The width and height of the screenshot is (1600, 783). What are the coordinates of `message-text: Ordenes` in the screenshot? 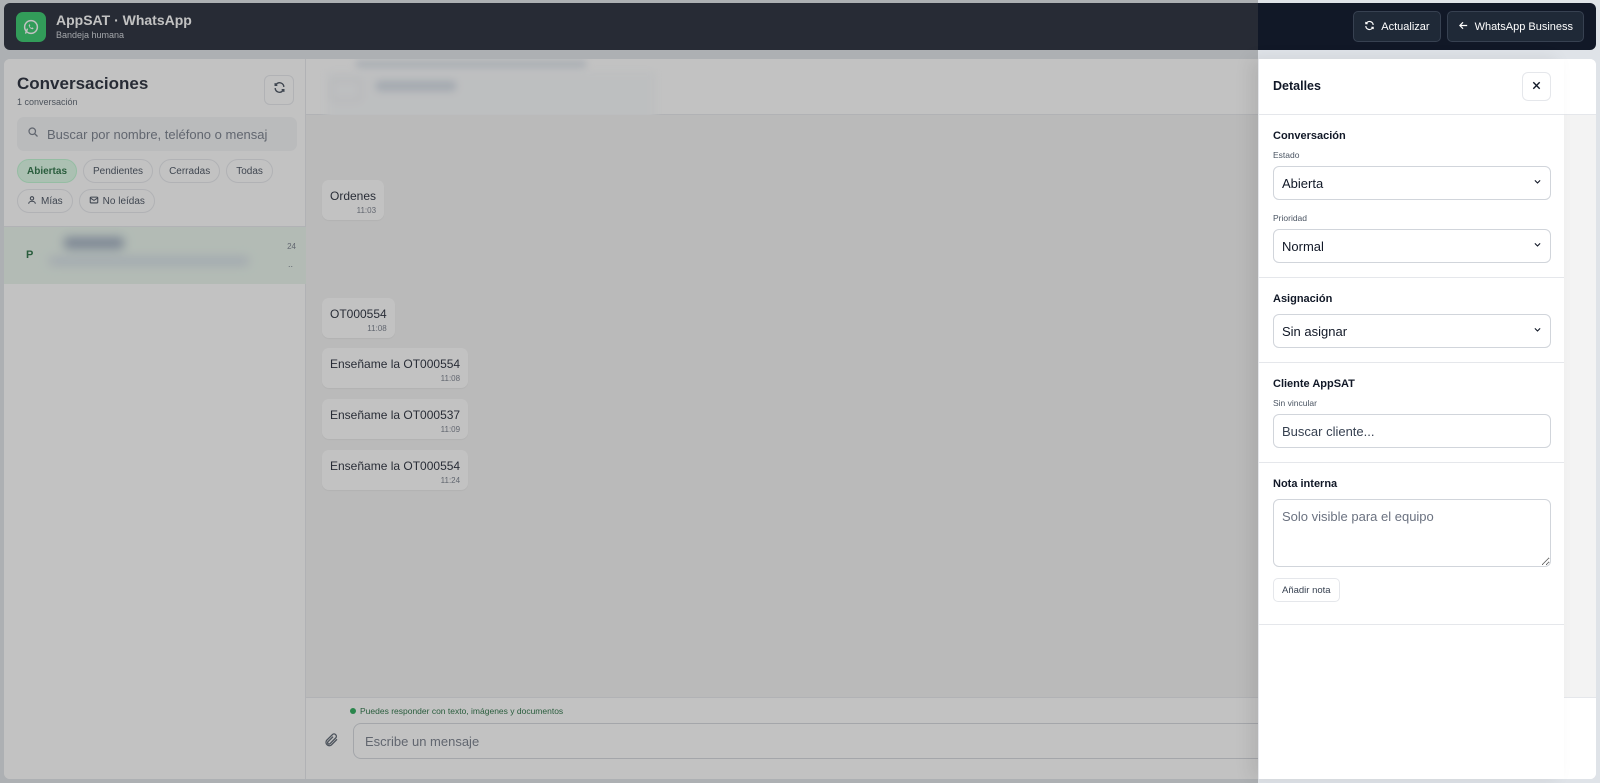 It's located at (353, 196).